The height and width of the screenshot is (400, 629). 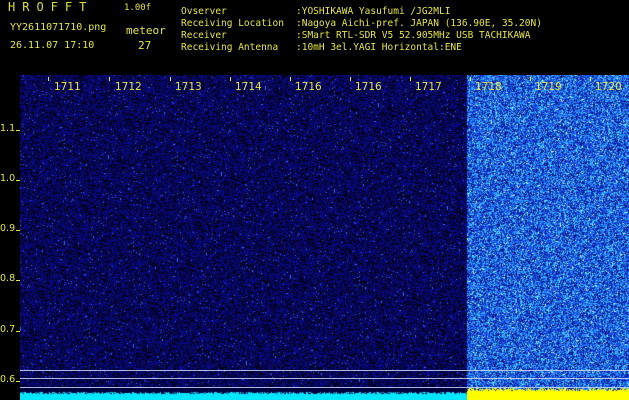 What do you see at coordinates (608, 87) in the screenshot?
I see `xtick-label: 1720` at bounding box center [608, 87].